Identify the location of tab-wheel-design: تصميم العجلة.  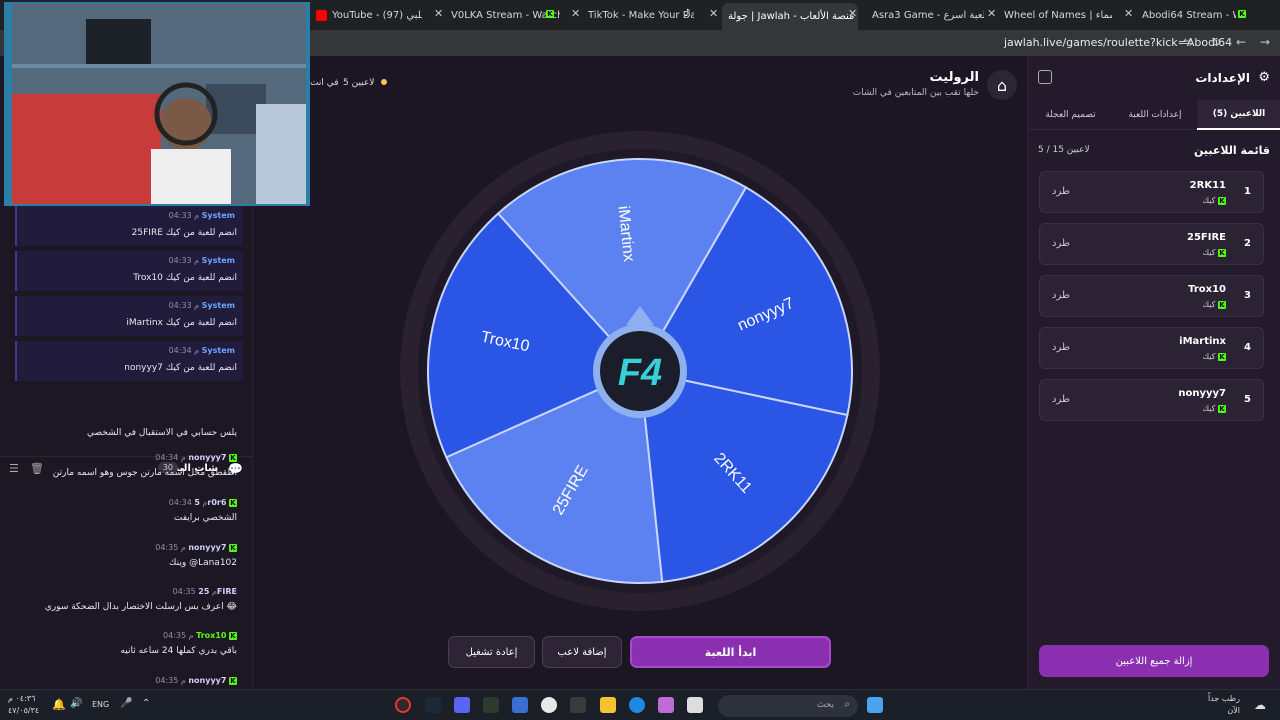
(1070, 115).